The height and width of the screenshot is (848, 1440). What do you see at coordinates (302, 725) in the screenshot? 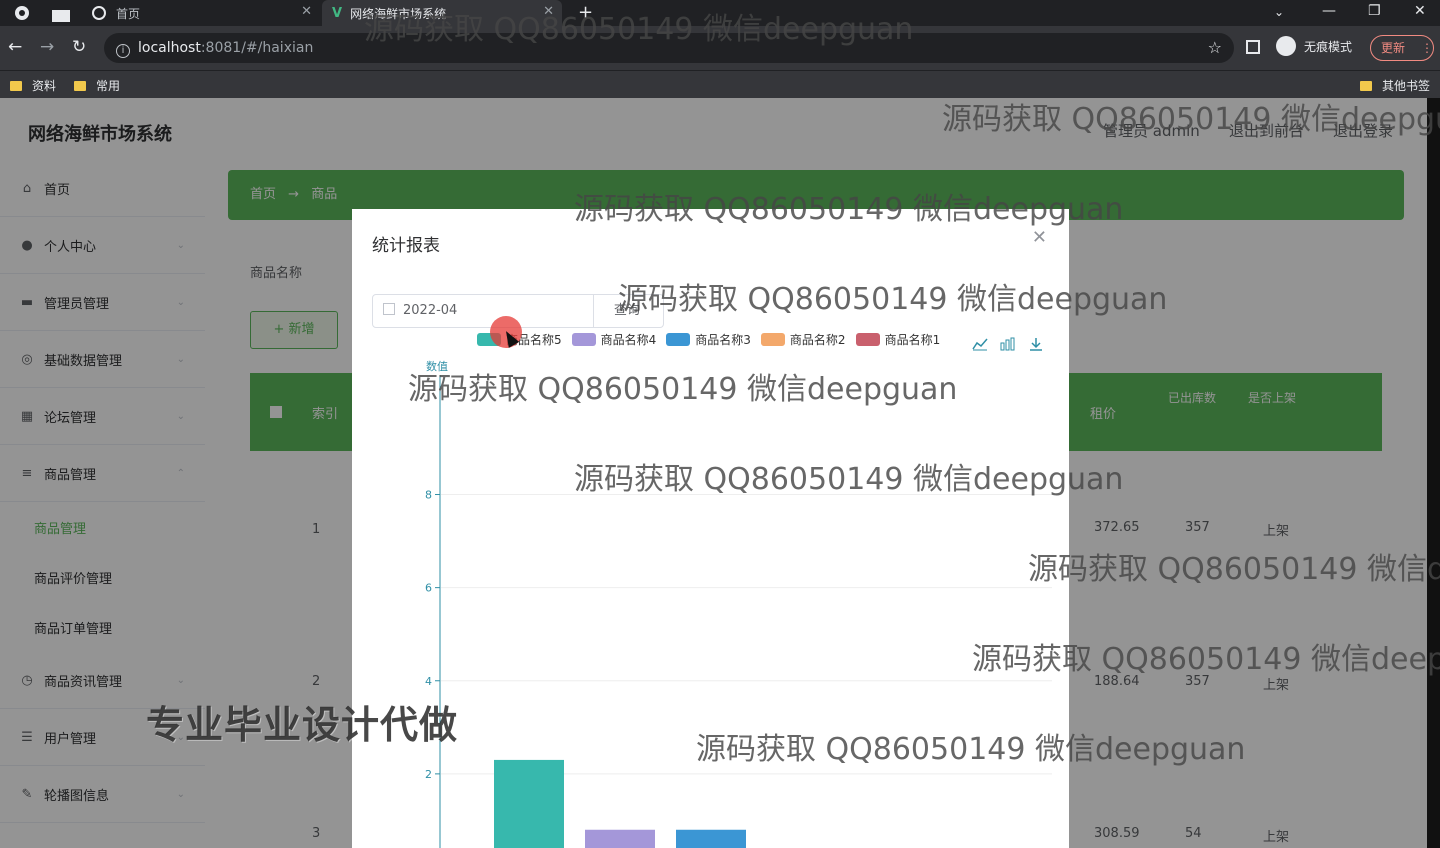
I see `watermark-large: 专业毕业设计代做` at bounding box center [302, 725].